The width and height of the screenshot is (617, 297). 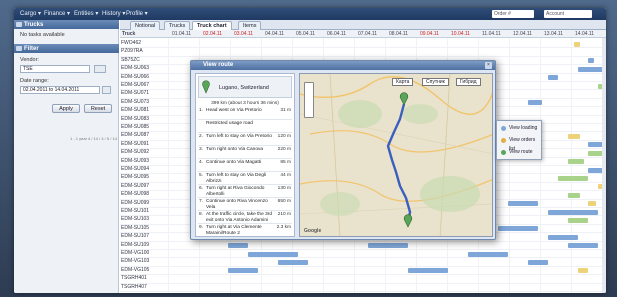 What do you see at coordinates (245, 114) in the screenshot?
I see `direction-step: 1. Head west on Via Pretorio 31 m` at bounding box center [245, 114].